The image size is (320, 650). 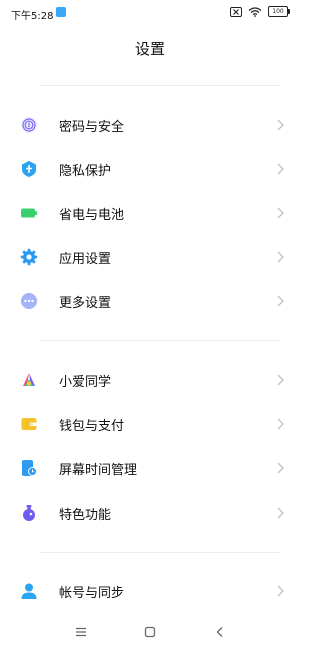 What do you see at coordinates (150, 169) in the screenshot?
I see `settings-item-privacy: 隐私保护` at bounding box center [150, 169].